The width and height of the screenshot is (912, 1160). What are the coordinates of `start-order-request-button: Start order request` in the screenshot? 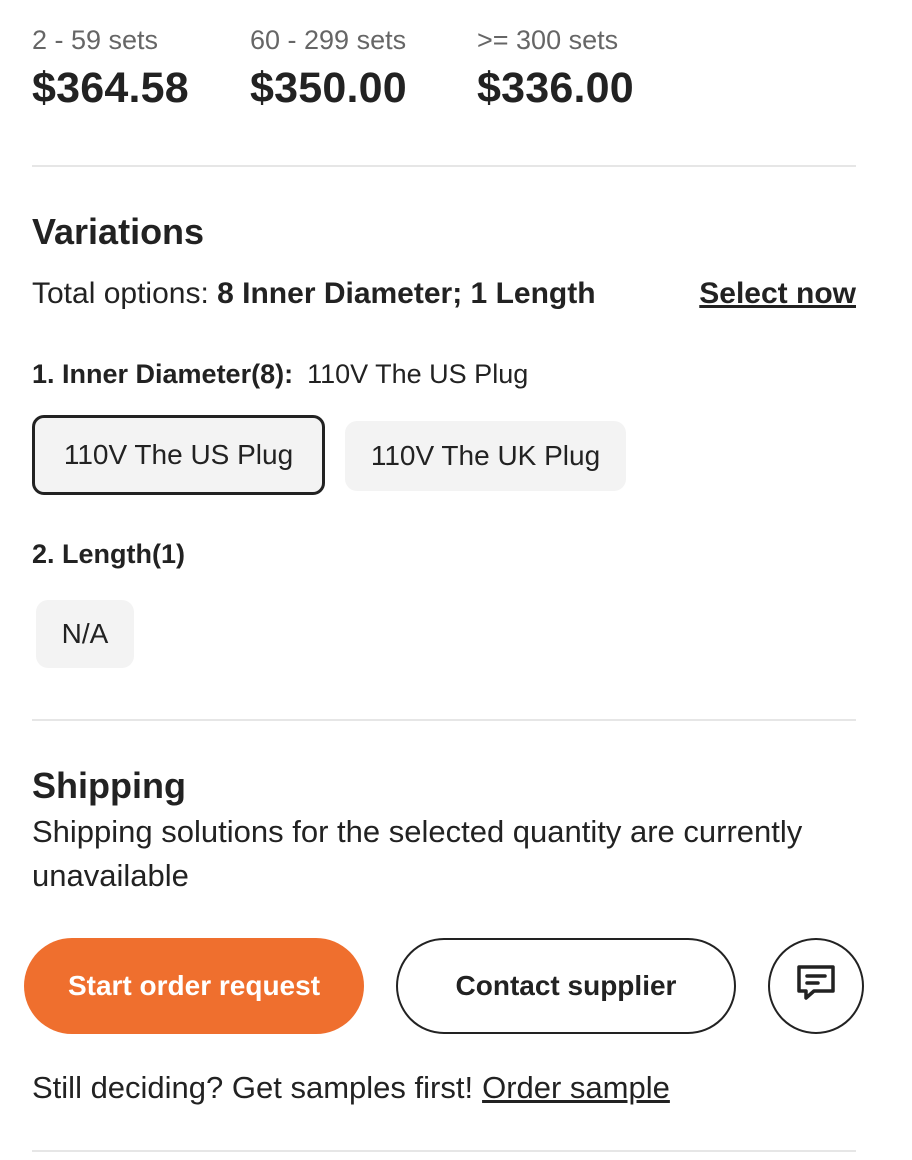 It's located at (194, 986).